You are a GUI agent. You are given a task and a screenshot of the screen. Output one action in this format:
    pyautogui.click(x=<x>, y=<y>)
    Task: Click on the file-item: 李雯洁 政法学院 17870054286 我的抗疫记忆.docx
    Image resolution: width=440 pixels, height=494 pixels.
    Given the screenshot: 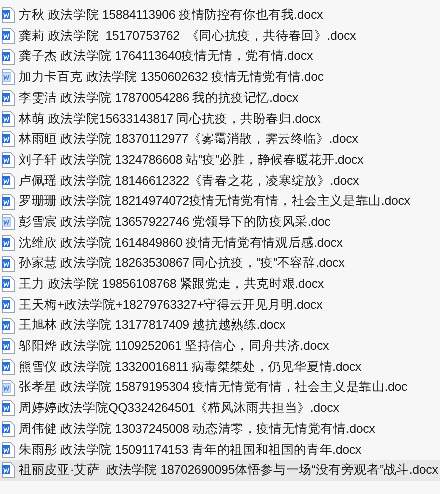 What is the action you would take?
    pyautogui.click(x=220, y=98)
    